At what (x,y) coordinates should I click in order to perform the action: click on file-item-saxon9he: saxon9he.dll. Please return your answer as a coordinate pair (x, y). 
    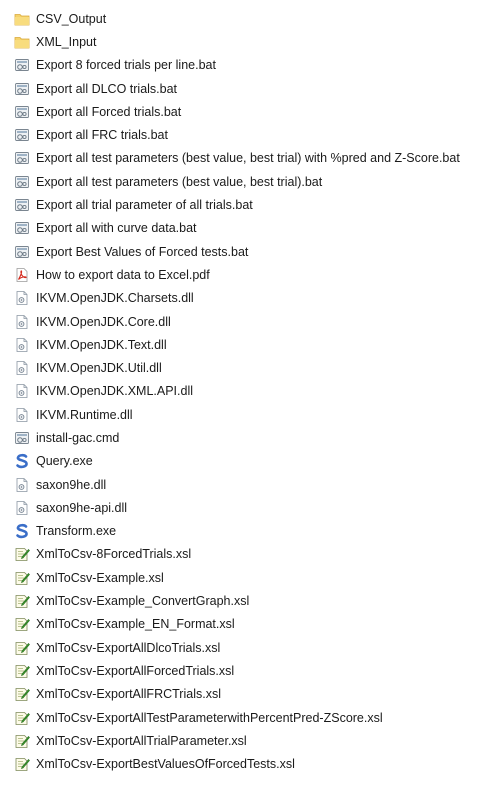
    Looking at the image, I should click on (256, 484).